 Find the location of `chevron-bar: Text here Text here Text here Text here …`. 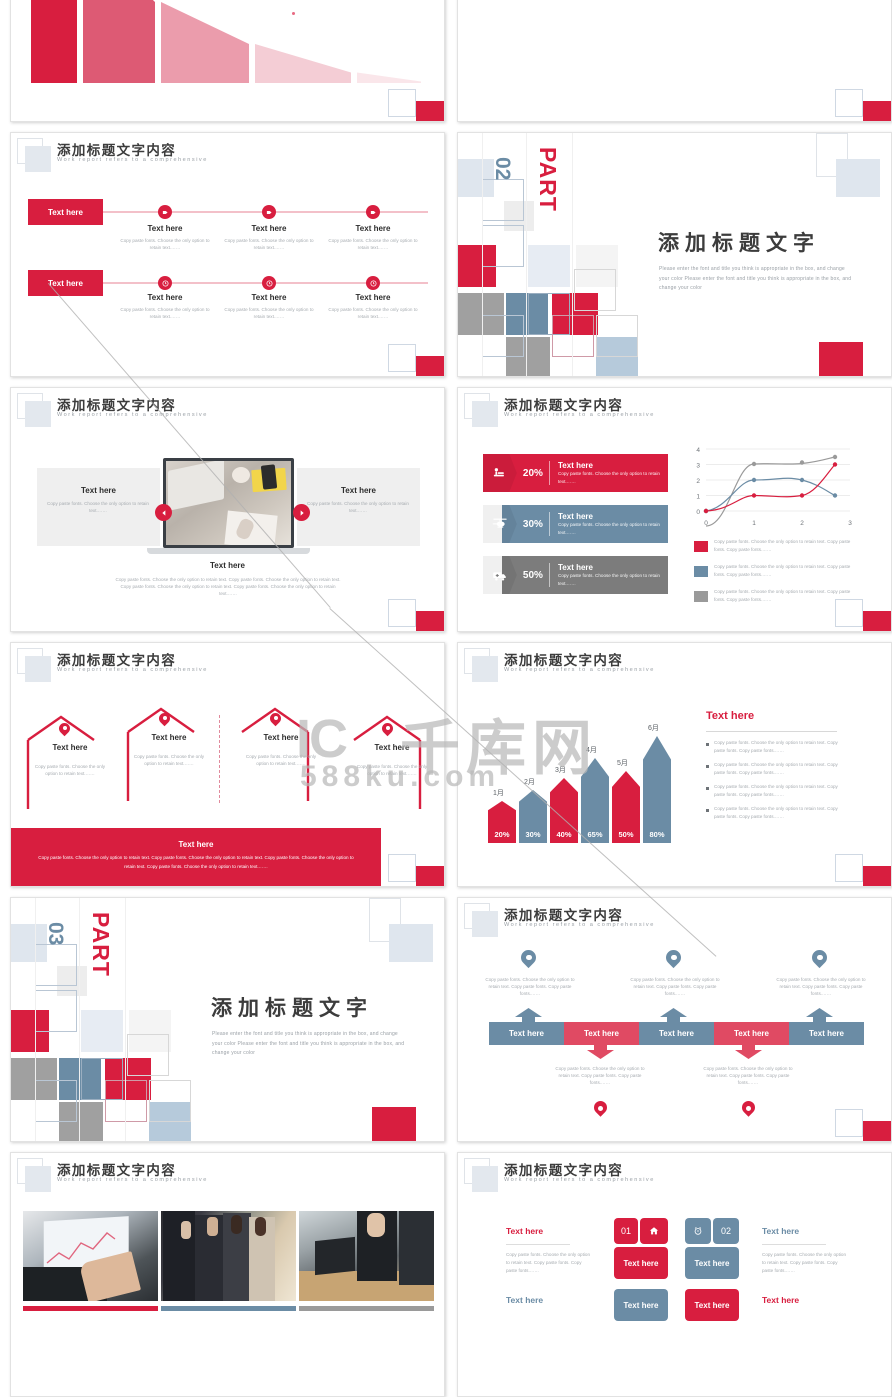

chevron-bar: Text here Text here Text here Text here … is located at coordinates (676, 1033).